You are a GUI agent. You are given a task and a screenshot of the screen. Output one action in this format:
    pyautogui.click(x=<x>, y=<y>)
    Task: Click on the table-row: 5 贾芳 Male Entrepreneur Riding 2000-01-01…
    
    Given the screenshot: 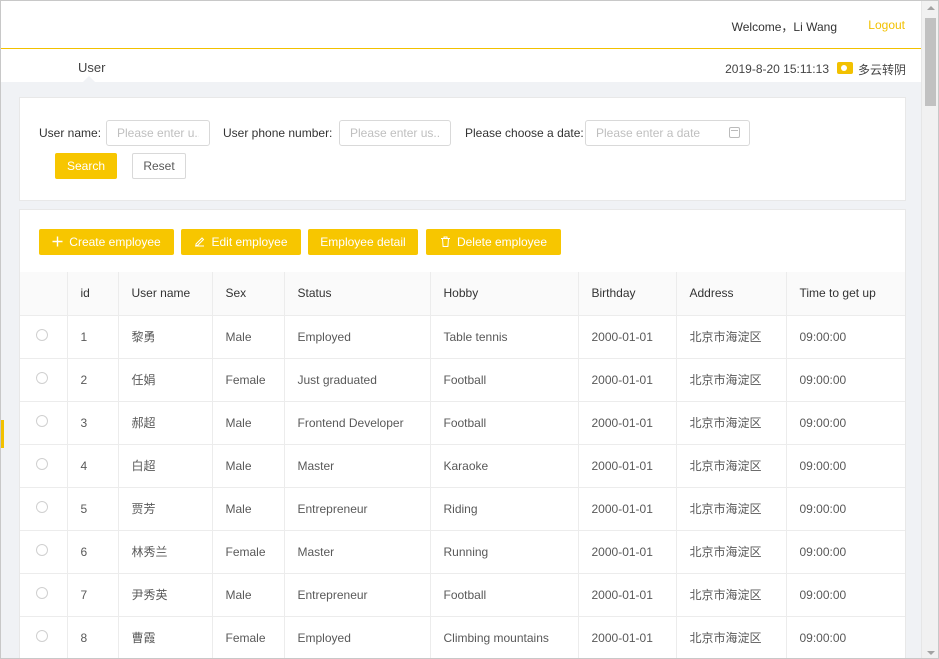 What is the action you would take?
    pyautogui.click(x=462, y=509)
    